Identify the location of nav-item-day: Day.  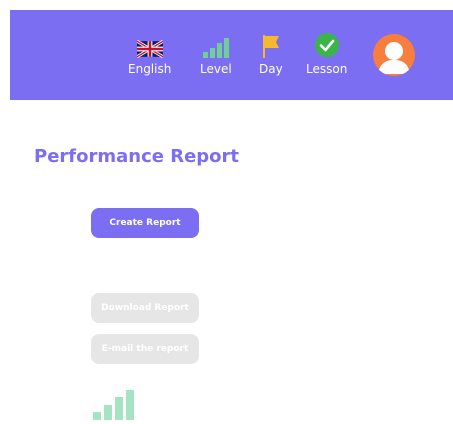
(271, 54).